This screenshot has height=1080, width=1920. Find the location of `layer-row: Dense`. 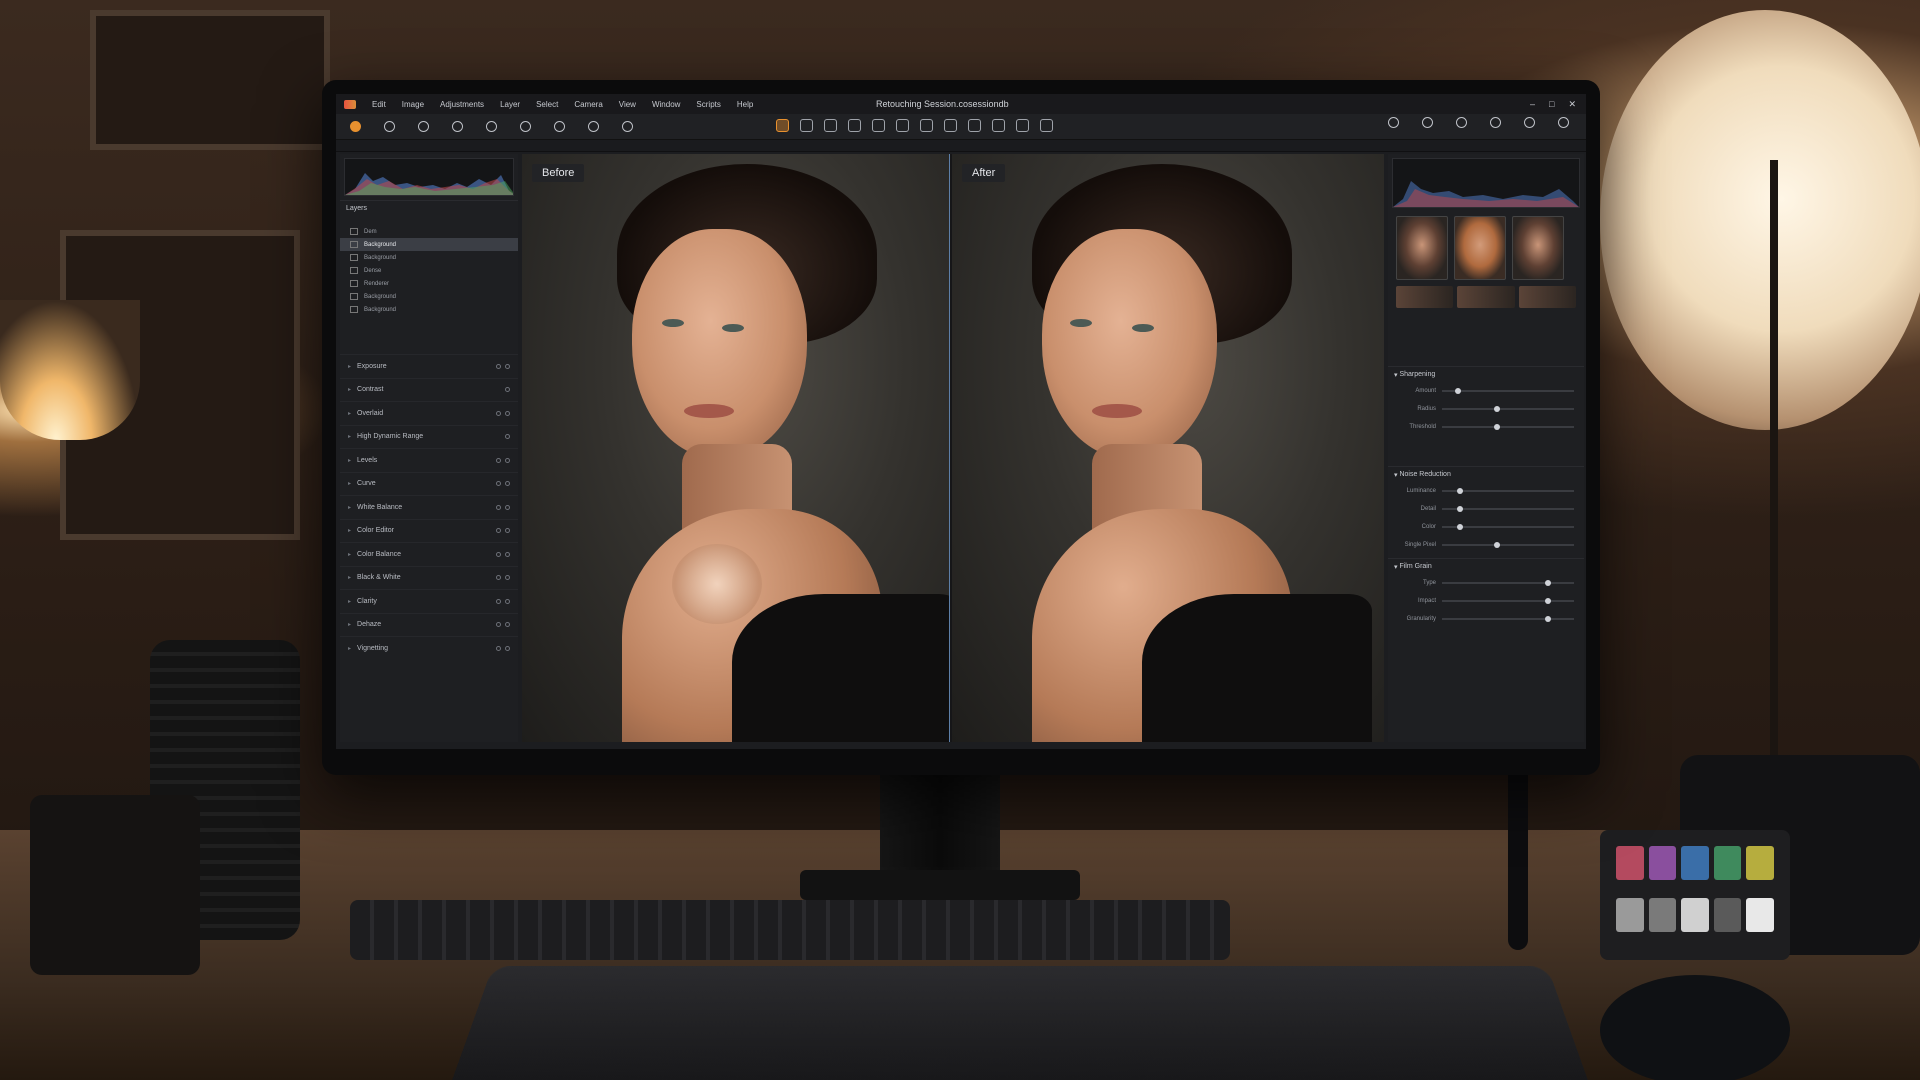

layer-row: Dense is located at coordinates (429, 270).